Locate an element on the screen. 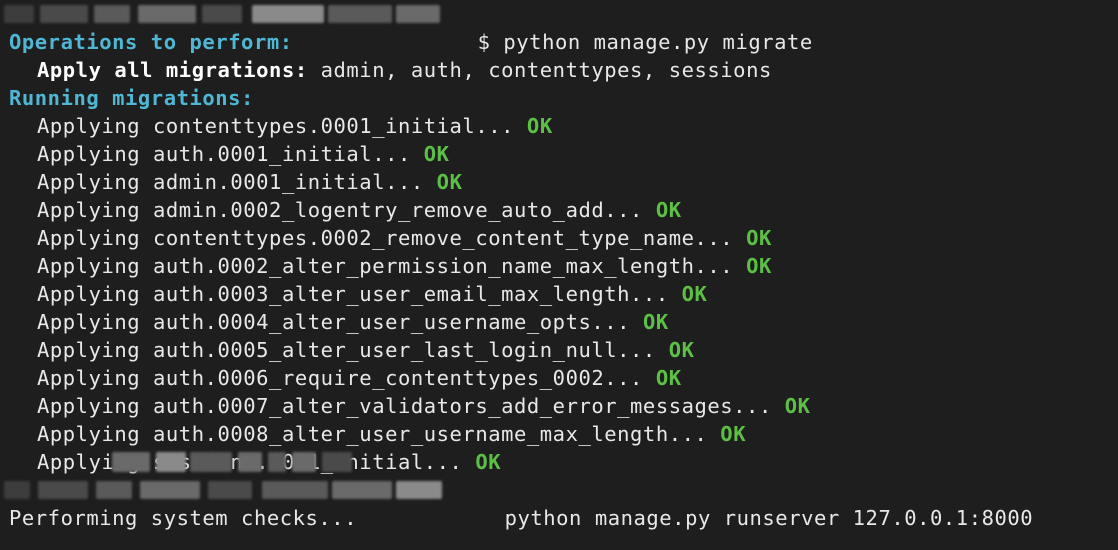 Image resolution: width=1118 pixels, height=550 pixels. running-header: Running migrations: is located at coordinates (131, 98).